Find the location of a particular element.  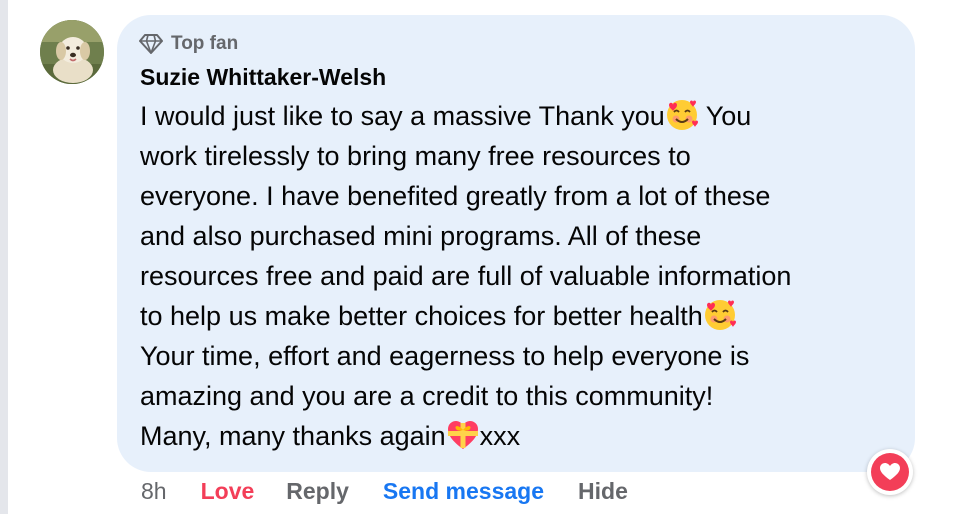

timestamp-link: 8h is located at coordinates (154, 491).